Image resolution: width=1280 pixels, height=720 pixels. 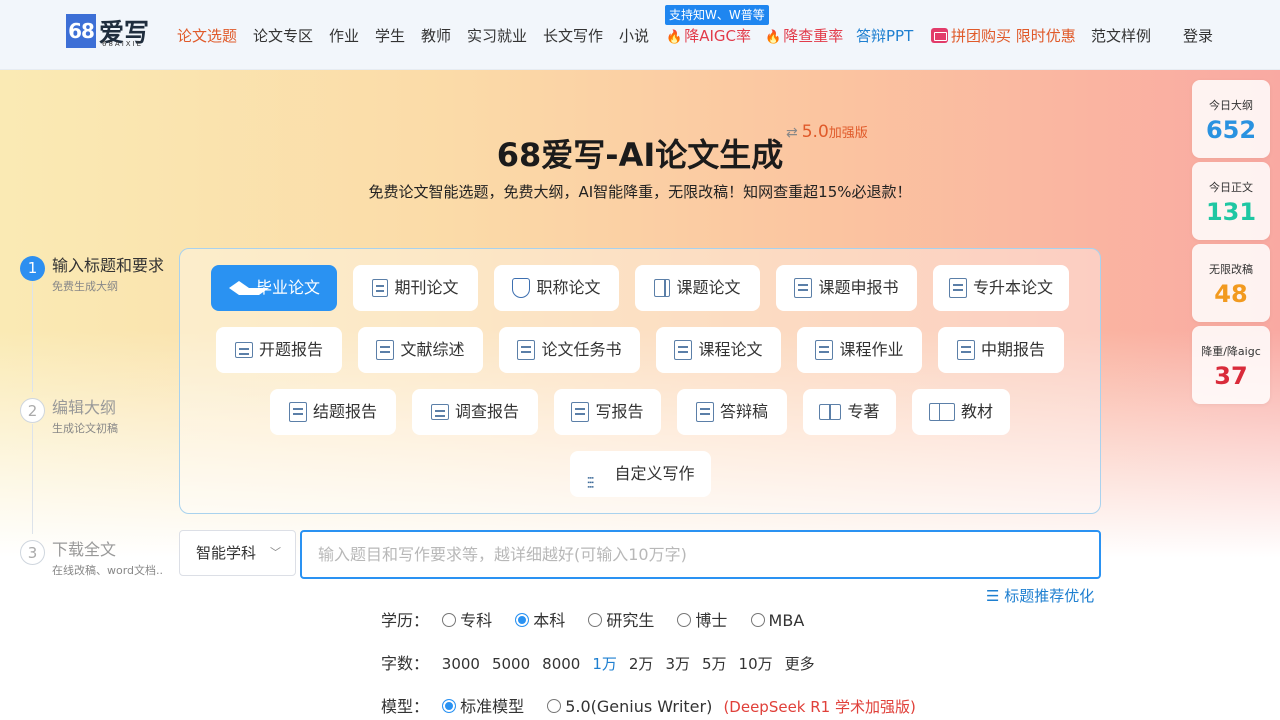 I want to click on model-note: (DeepSeek R1 学术加强版), so click(x=819, y=707).